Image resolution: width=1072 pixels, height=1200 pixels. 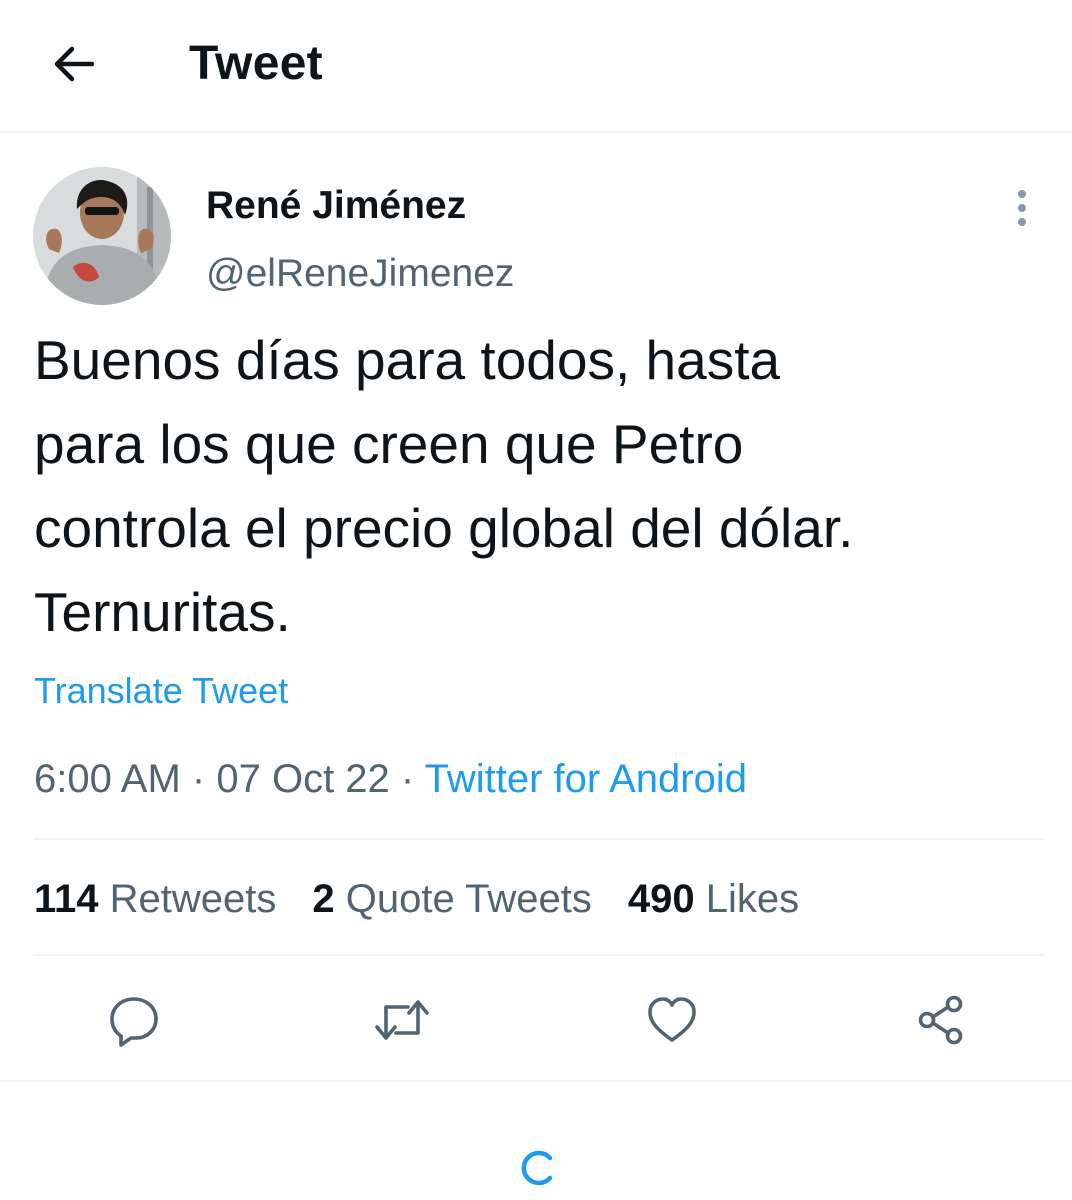 I want to click on reply-button, so click(x=134, y=1020).